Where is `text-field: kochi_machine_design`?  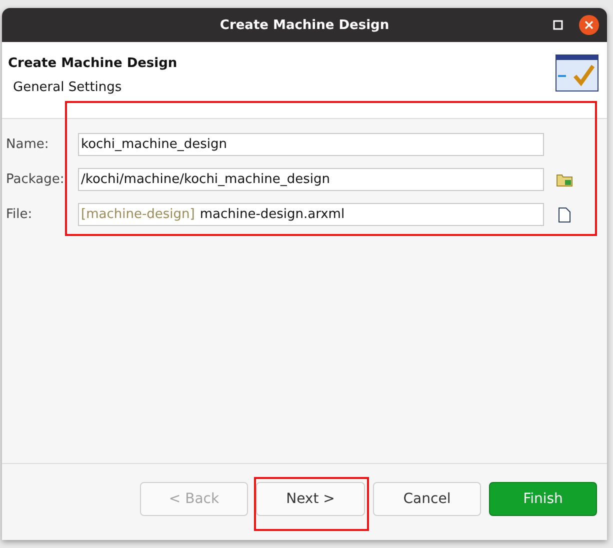
text-field: kochi_machine_design is located at coordinates (311, 144).